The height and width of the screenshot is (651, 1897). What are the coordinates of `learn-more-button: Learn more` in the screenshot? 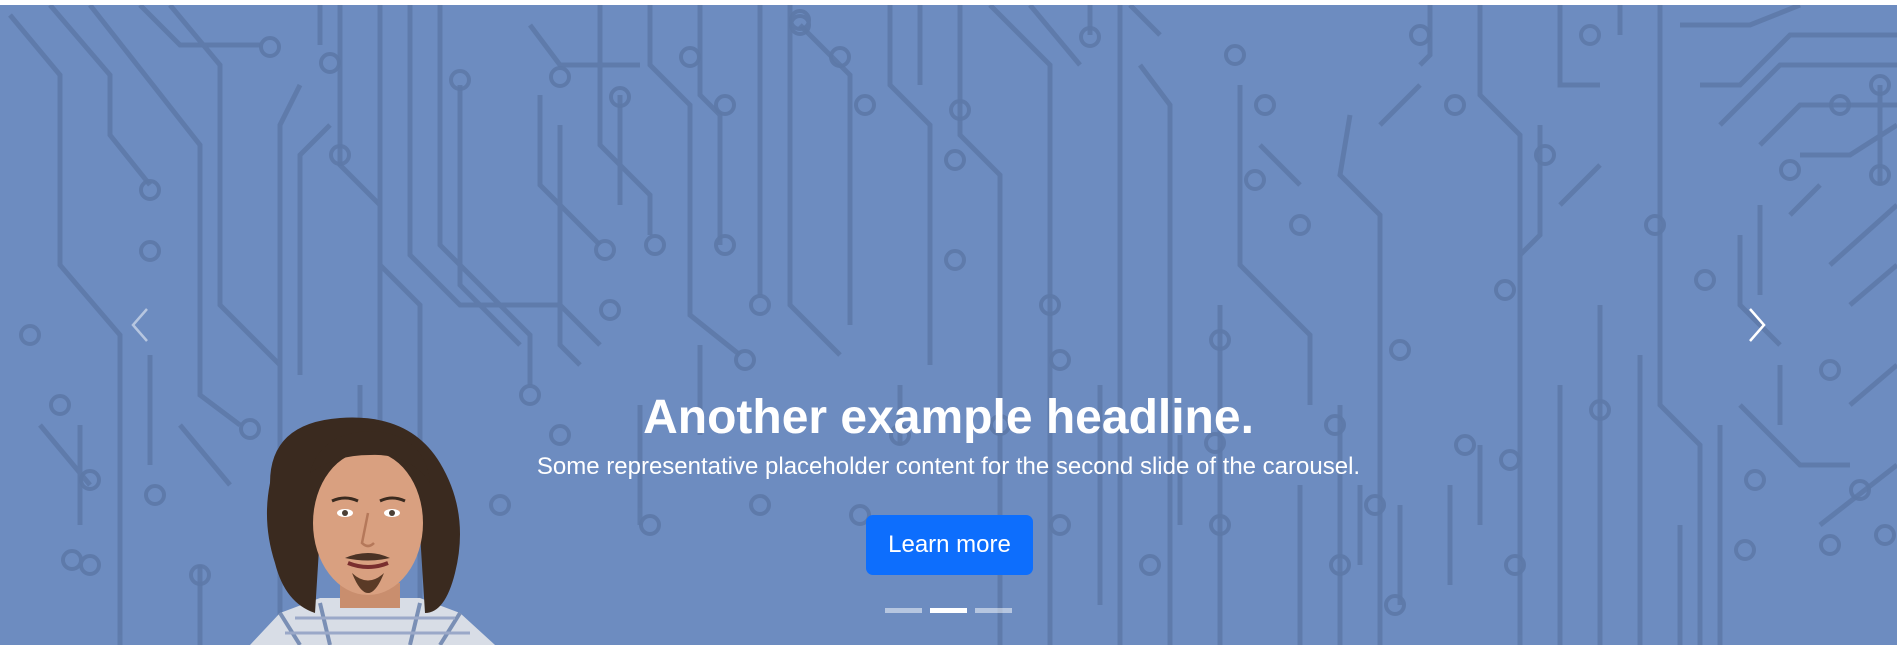 It's located at (949, 545).